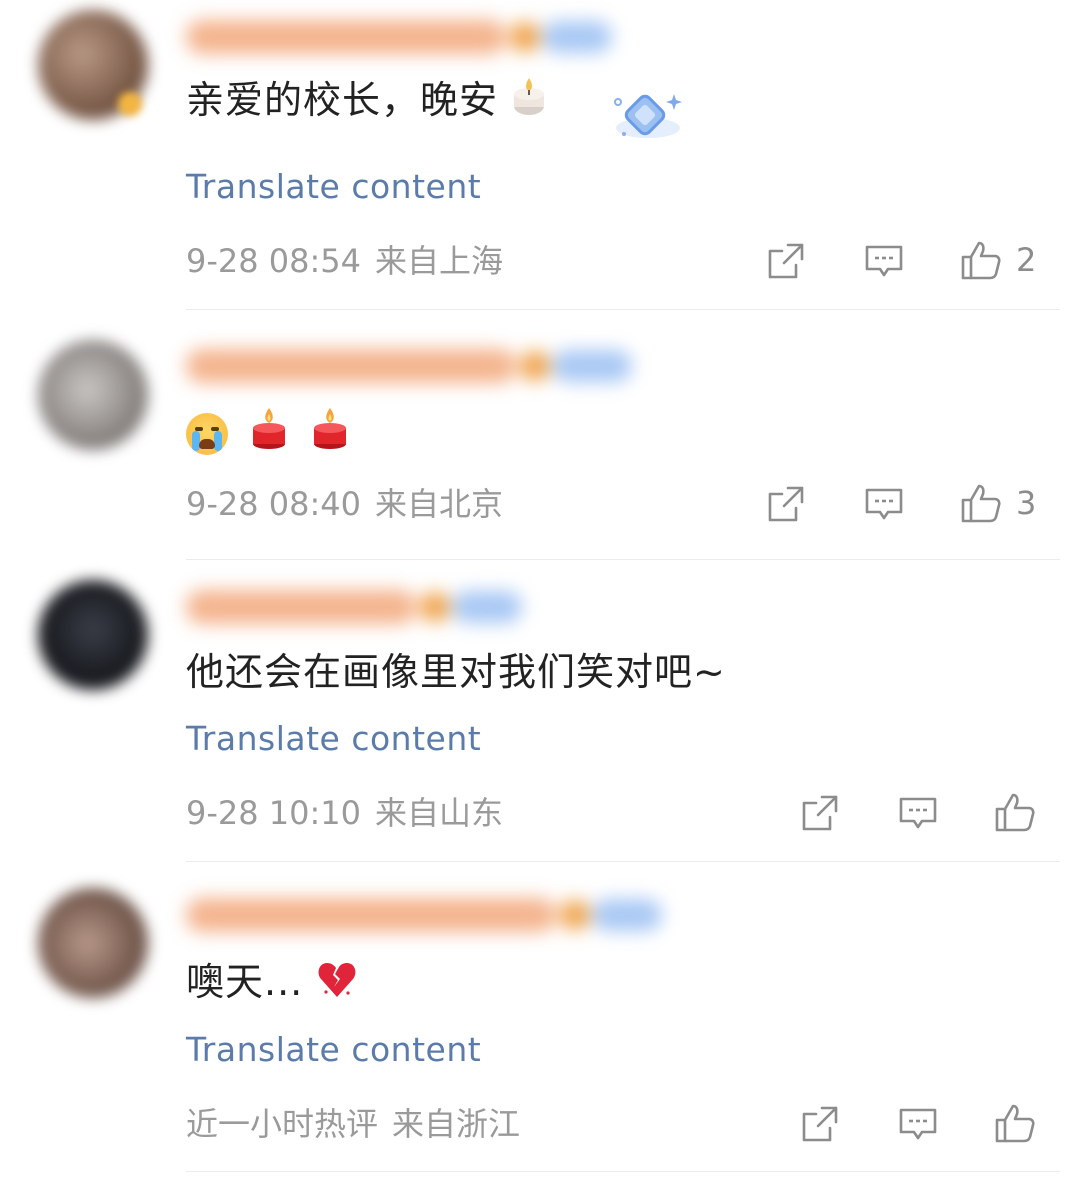 This screenshot has height=1186, width=1080. Describe the element at coordinates (456, 1124) in the screenshot. I see `location: 来自浙江` at that location.